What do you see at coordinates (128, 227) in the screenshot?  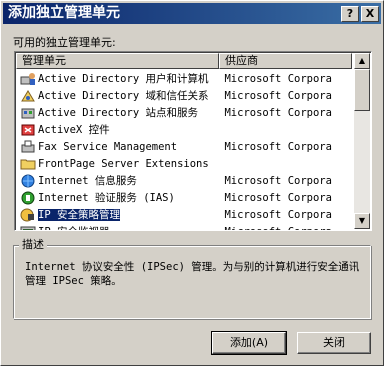 I see `list-item-name: IP 安全监视器` at bounding box center [128, 227].